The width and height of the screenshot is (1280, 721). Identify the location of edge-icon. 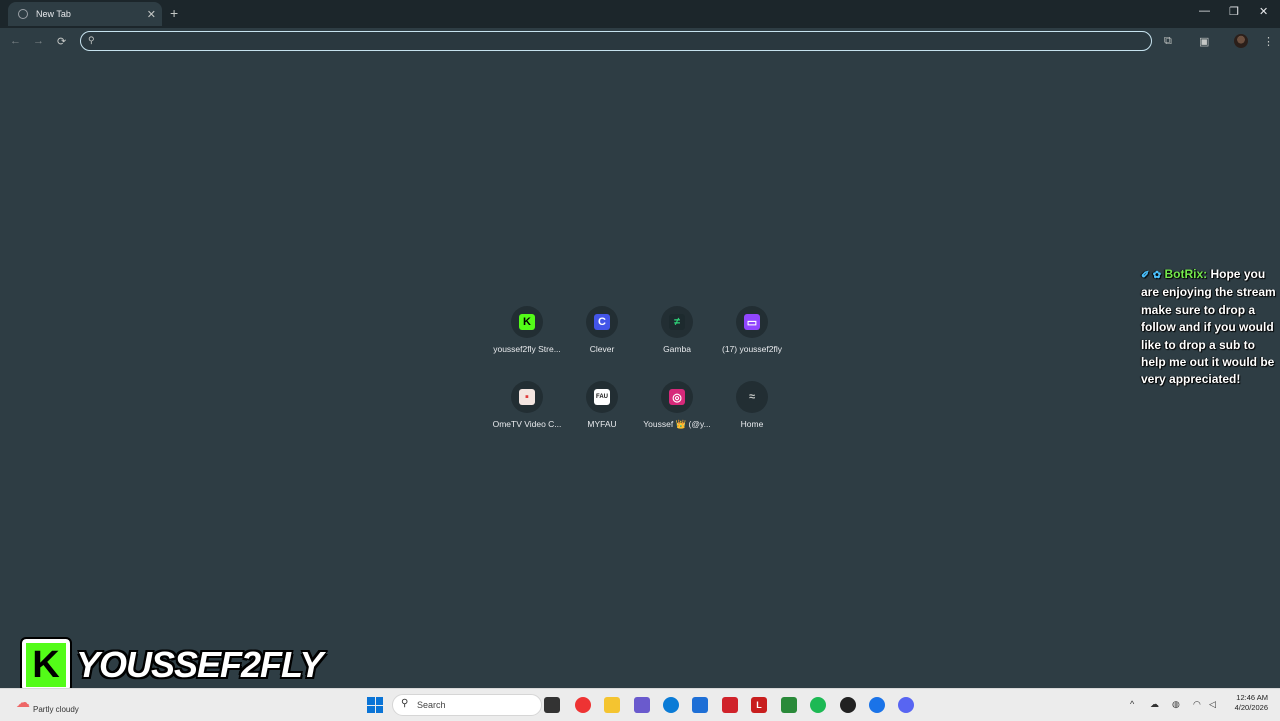
(671, 705).